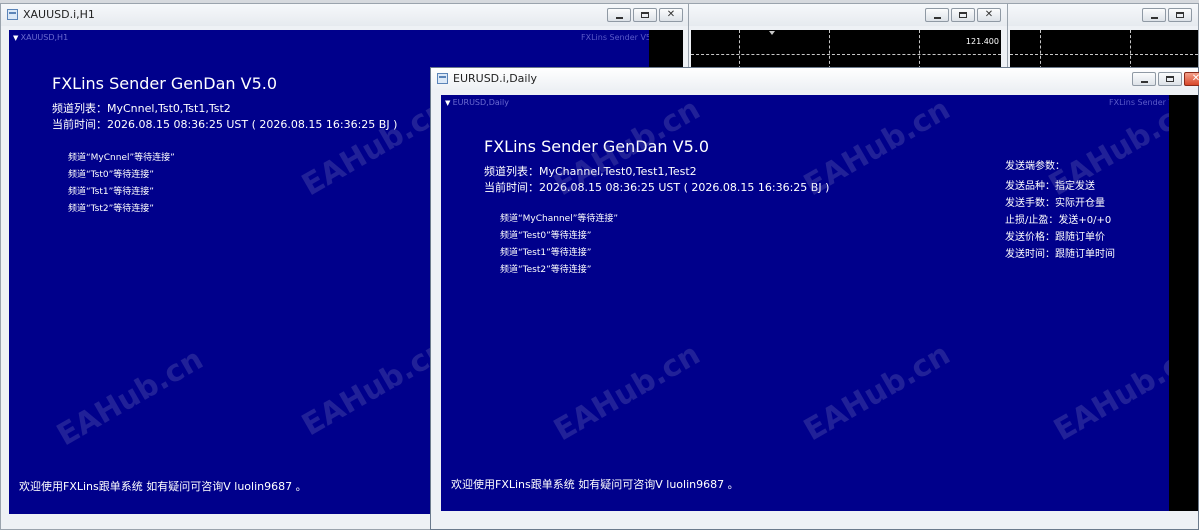 This screenshot has height=530, width=1199. What do you see at coordinates (590, 171) in the screenshot?
I see `channel-list: 频道列表：MyChannel,Test0,Test1,Test2` at bounding box center [590, 171].